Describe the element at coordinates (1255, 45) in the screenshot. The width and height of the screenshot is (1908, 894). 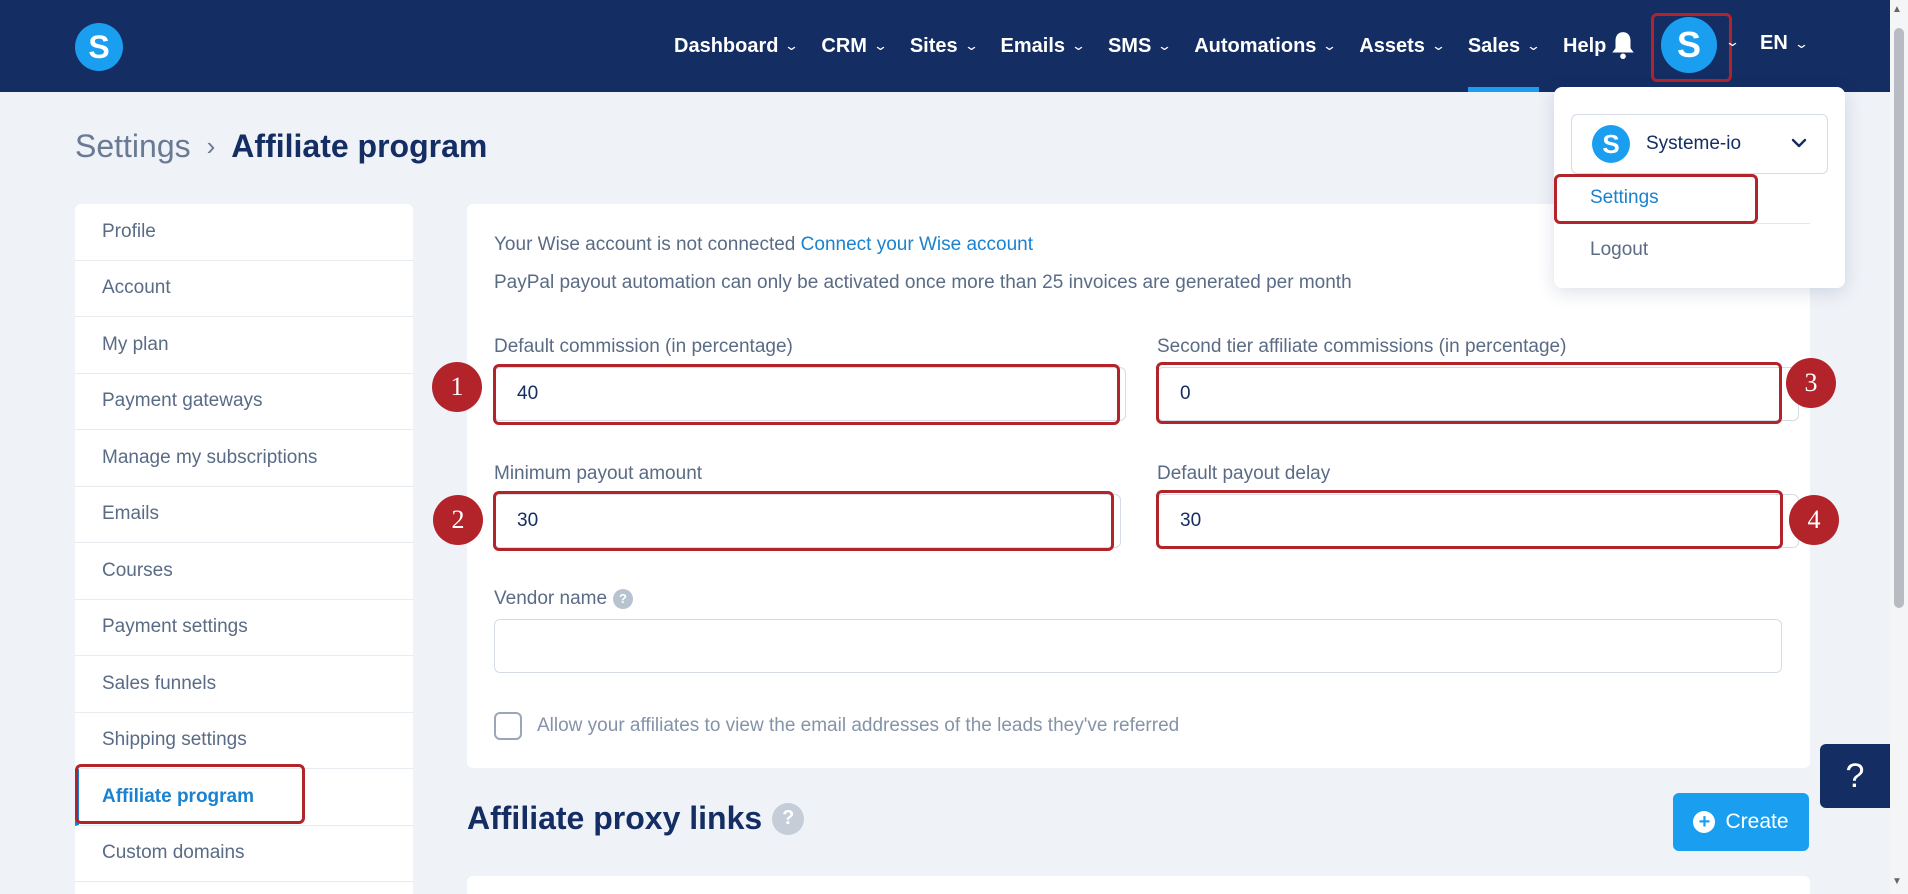
I see `nav-label: Automations` at that location.